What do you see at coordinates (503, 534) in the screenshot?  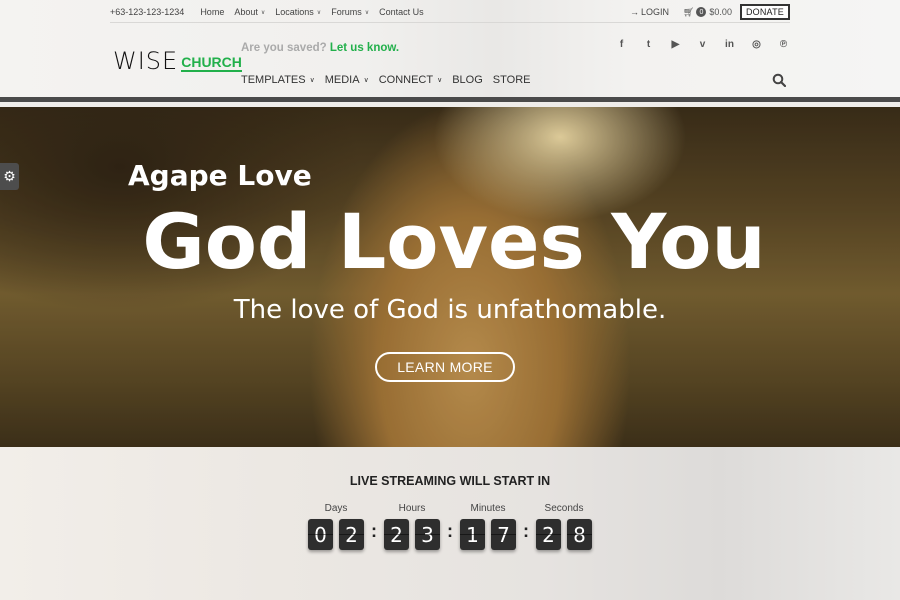 I see `digit: 7` at bounding box center [503, 534].